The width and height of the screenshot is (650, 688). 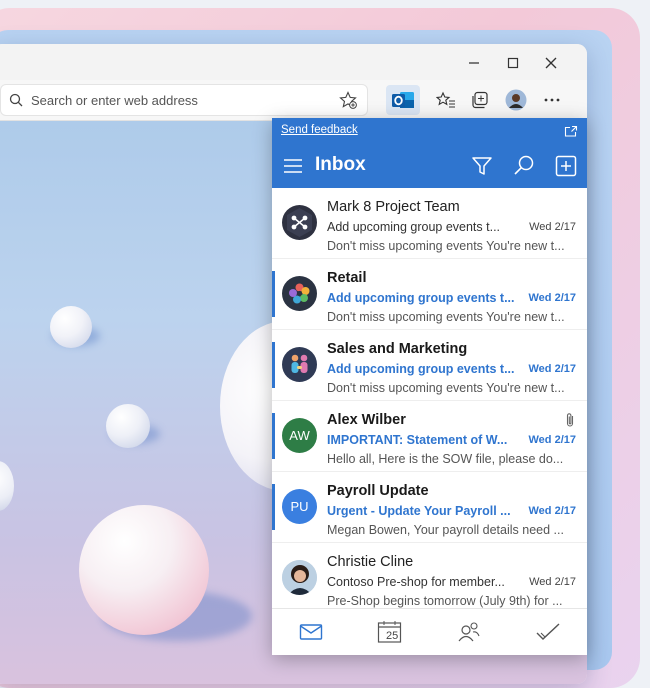 I want to click on folder-title: Inbox, so click(x=340, y=164).